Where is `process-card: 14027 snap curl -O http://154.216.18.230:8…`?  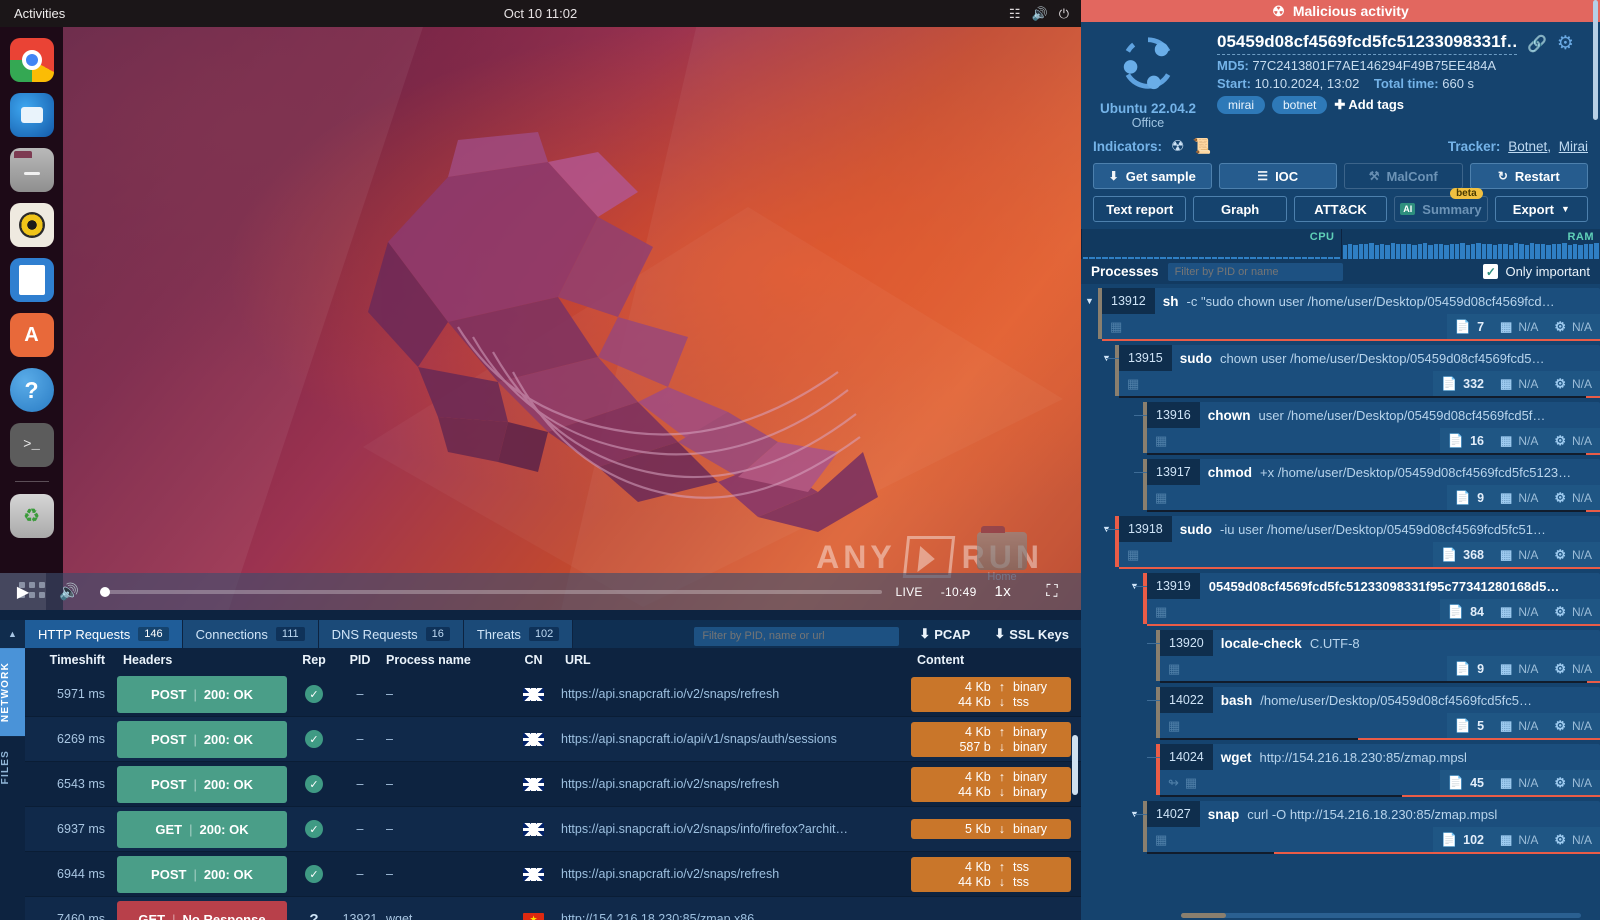 process-card: 14027 snap curl -O http://154.216.18.230:8… is located at coordinates (1367, 827).